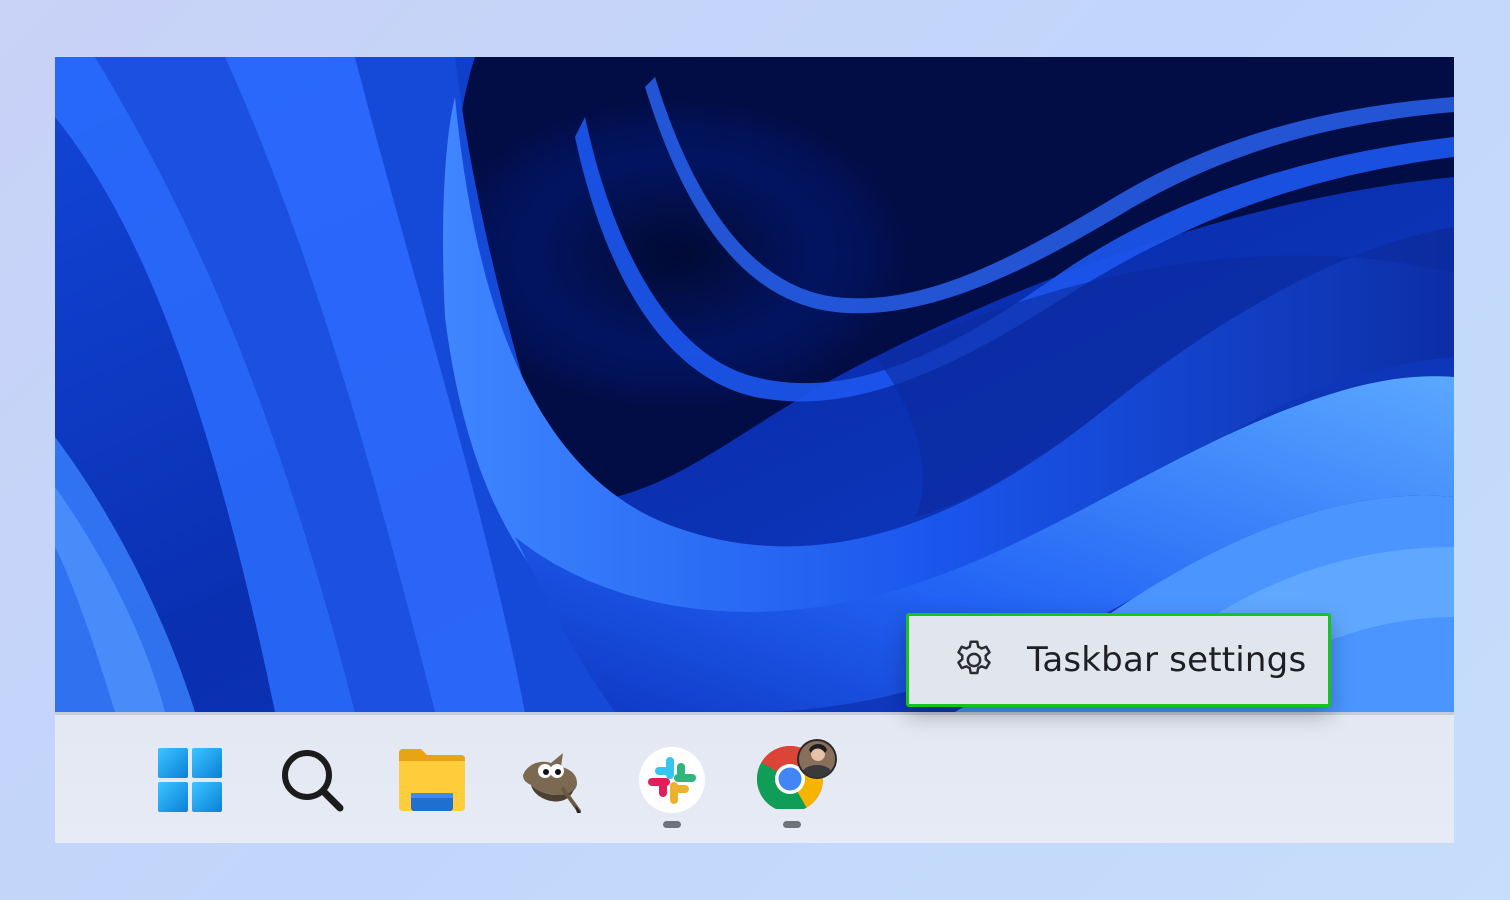 The height and width of the screenshot is (900, 1510). Describe the element at coordinates (754, 777) in the screenshot. I see `taskbar` at that location.